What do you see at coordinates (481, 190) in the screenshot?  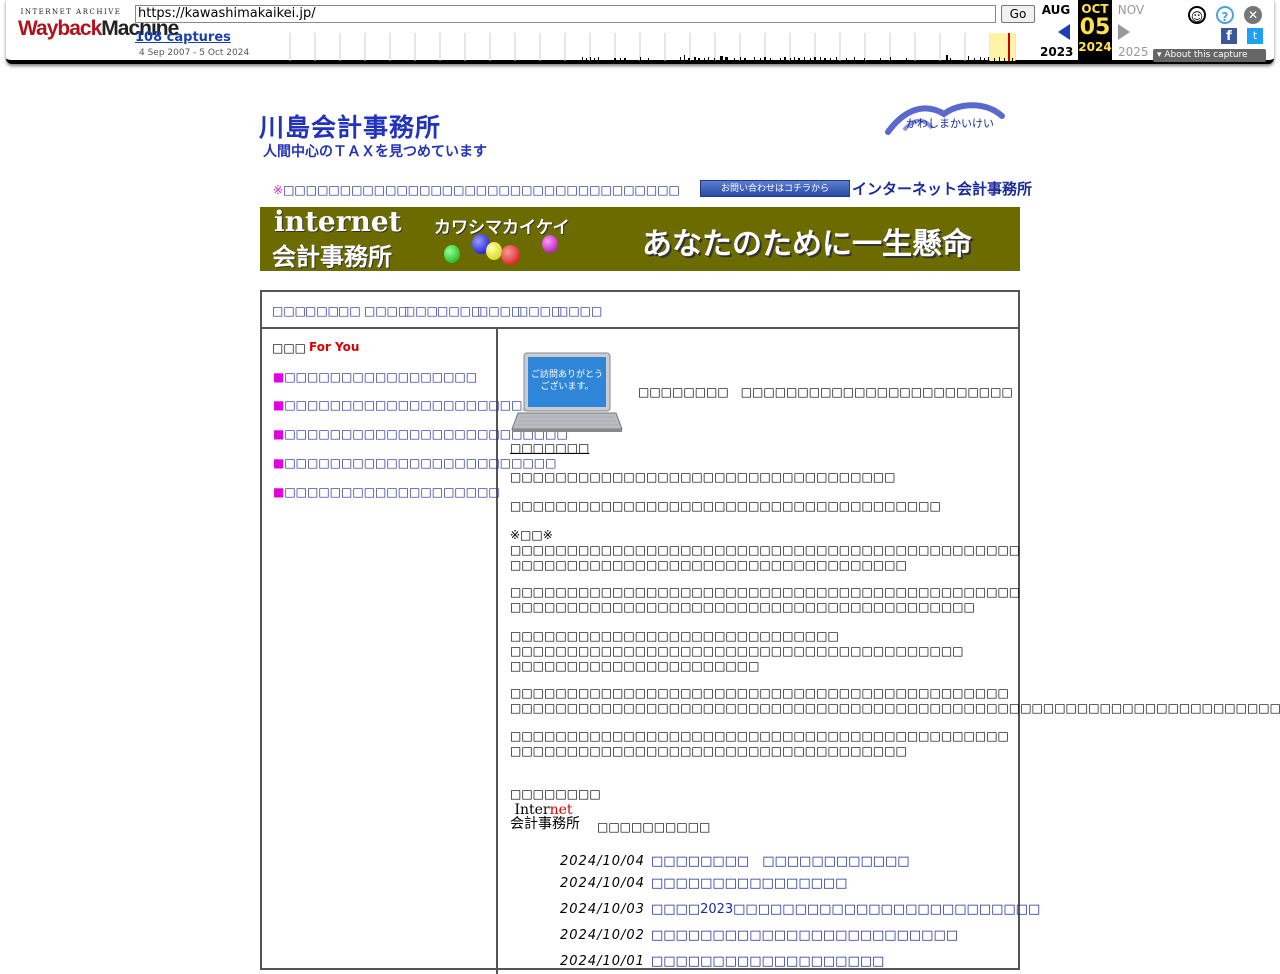 I see `notice-text: □□□□□□□□□□□□□□□□□□□□□□□□□□□□□□□□□□□` at bounding box center [481, 190].